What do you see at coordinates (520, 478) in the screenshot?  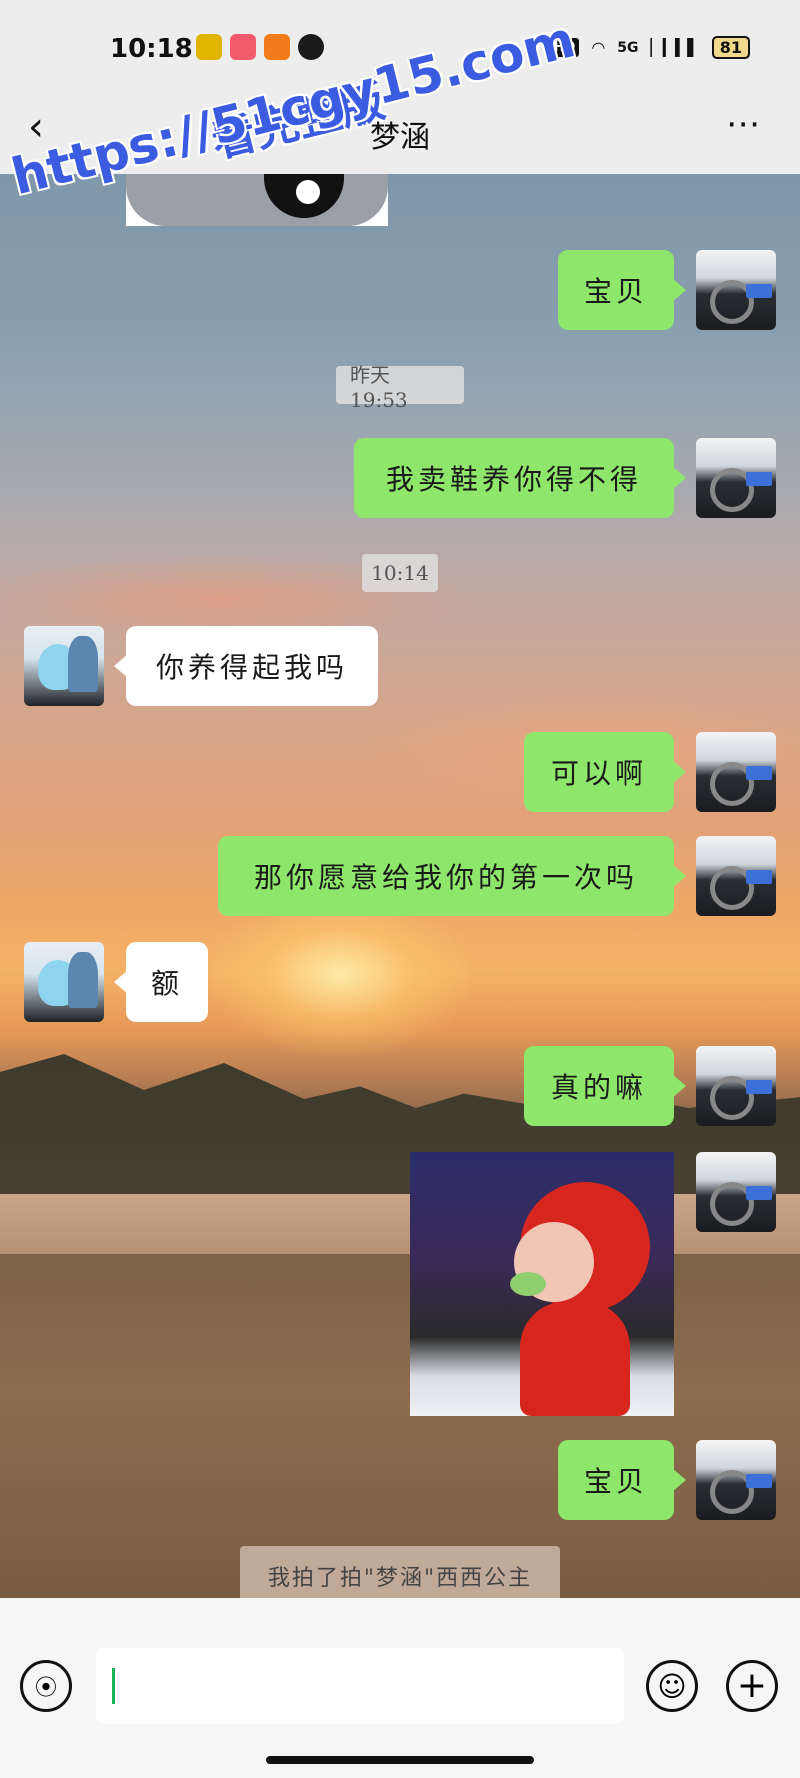 I see `message-bubble-outgoing: 我卖鞋养你得不得` at bounding box center [520, 478].